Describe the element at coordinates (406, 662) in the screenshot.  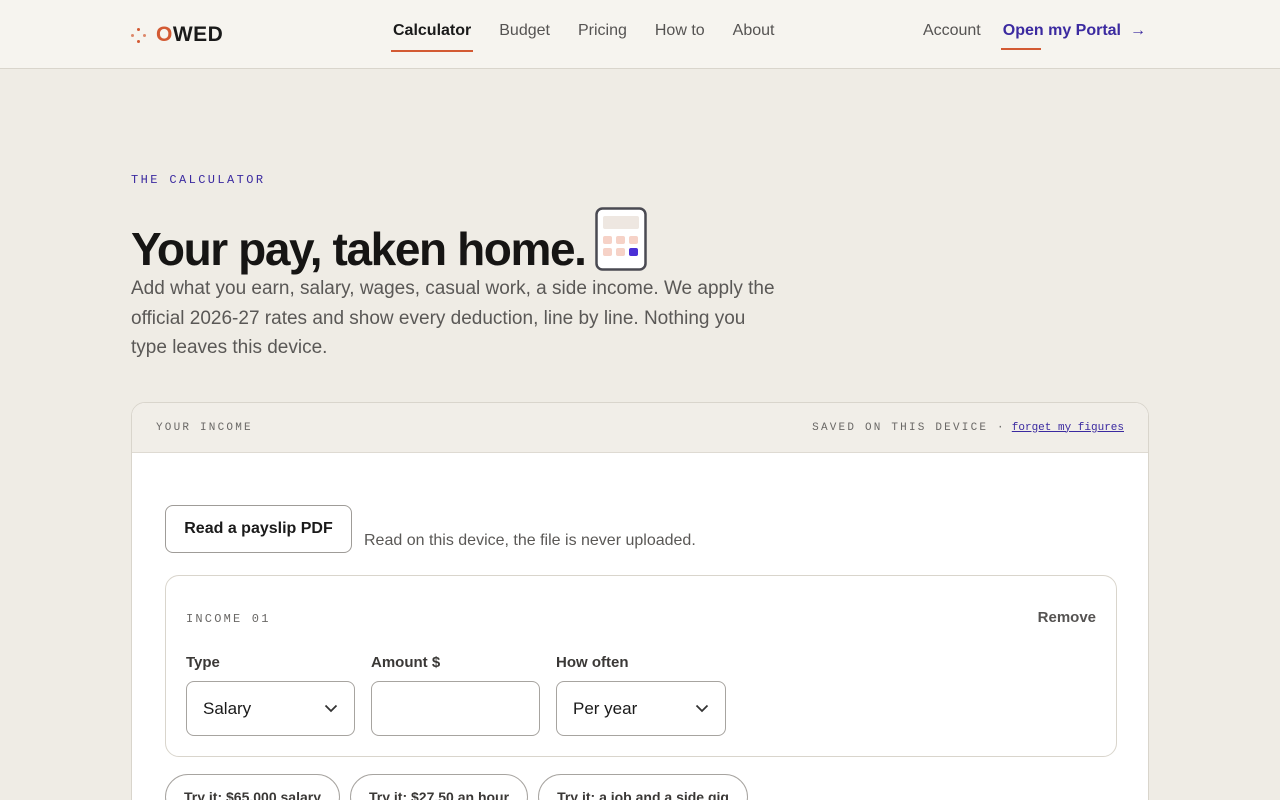
I see `amount-label: Amount $` at that location.